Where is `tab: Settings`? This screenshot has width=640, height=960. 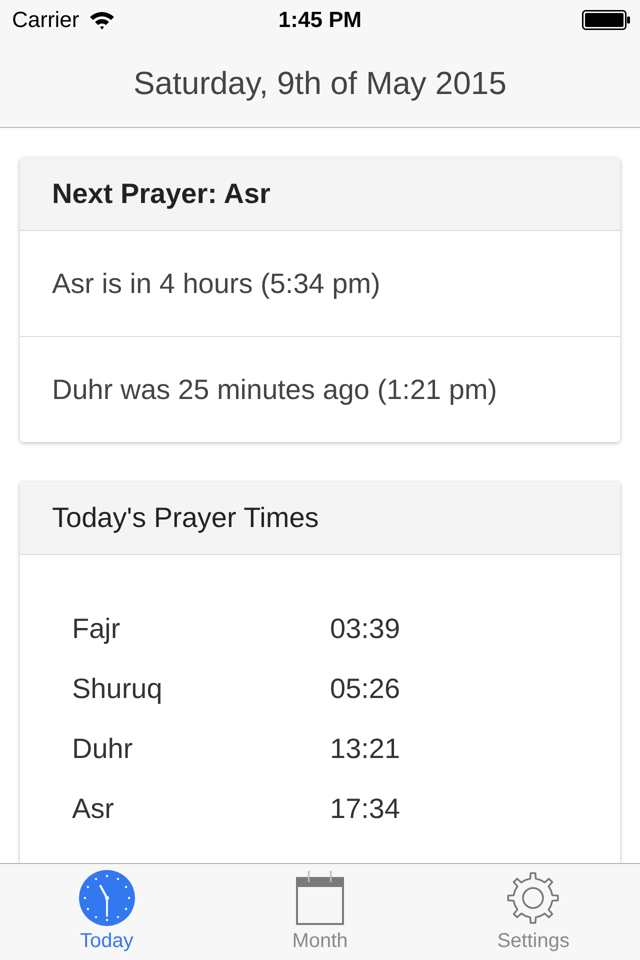 tab: Settings is located at coordinates (533, 912).